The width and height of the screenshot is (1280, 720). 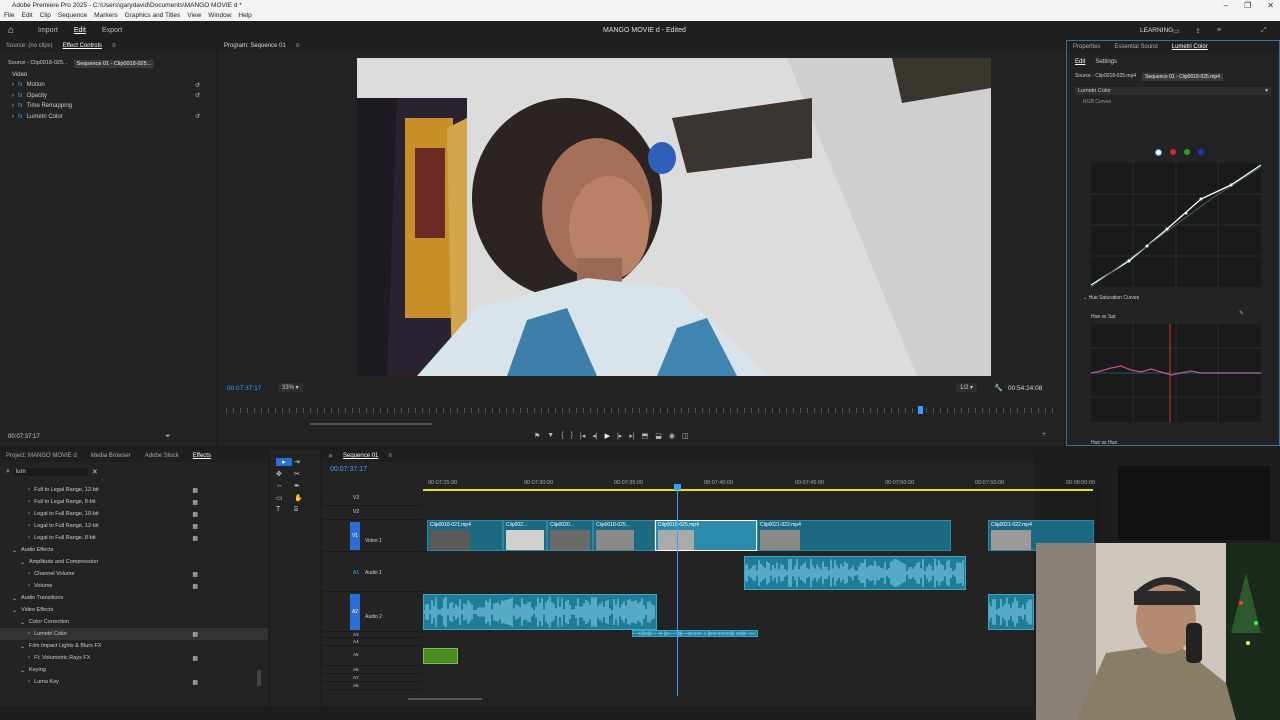 I want to click on playhead-handle, so click(x=677, y=487).